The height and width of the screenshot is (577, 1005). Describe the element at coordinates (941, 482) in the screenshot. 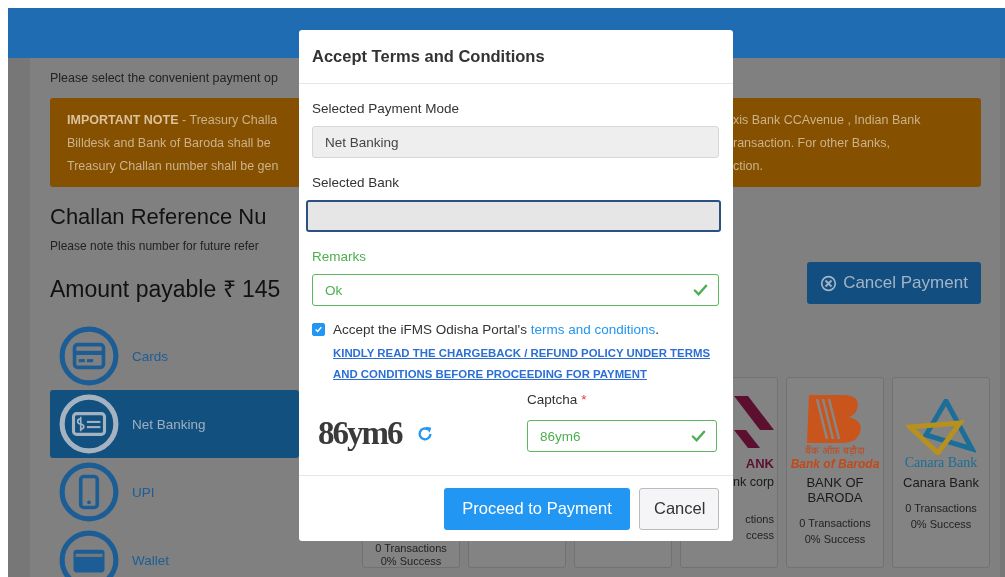

I see `bank-name: Canara Bank` at that location.